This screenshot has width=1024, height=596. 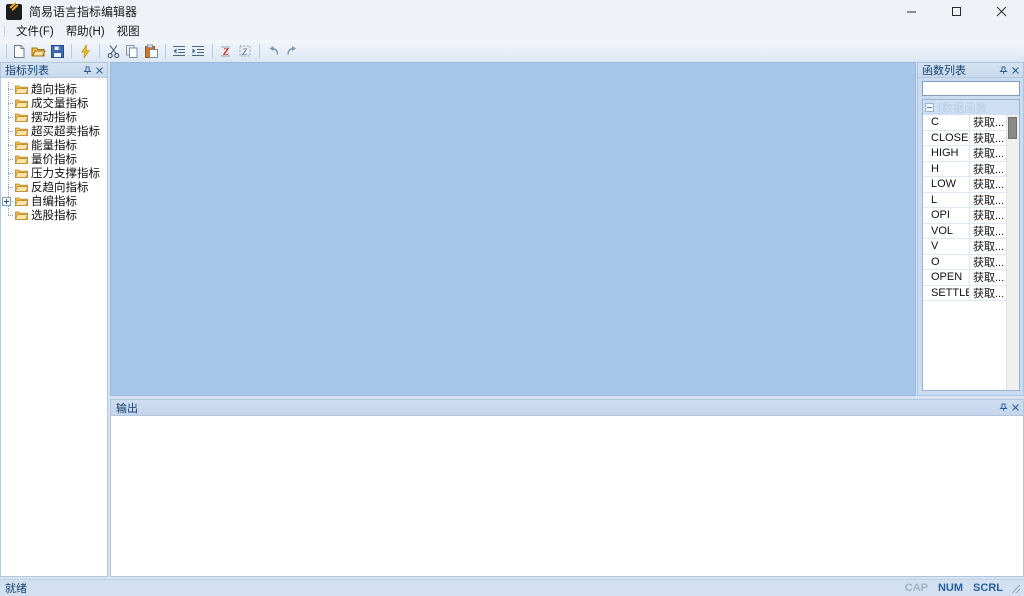 I want to click on output-caption: 输出, so click(x=567, y=408).